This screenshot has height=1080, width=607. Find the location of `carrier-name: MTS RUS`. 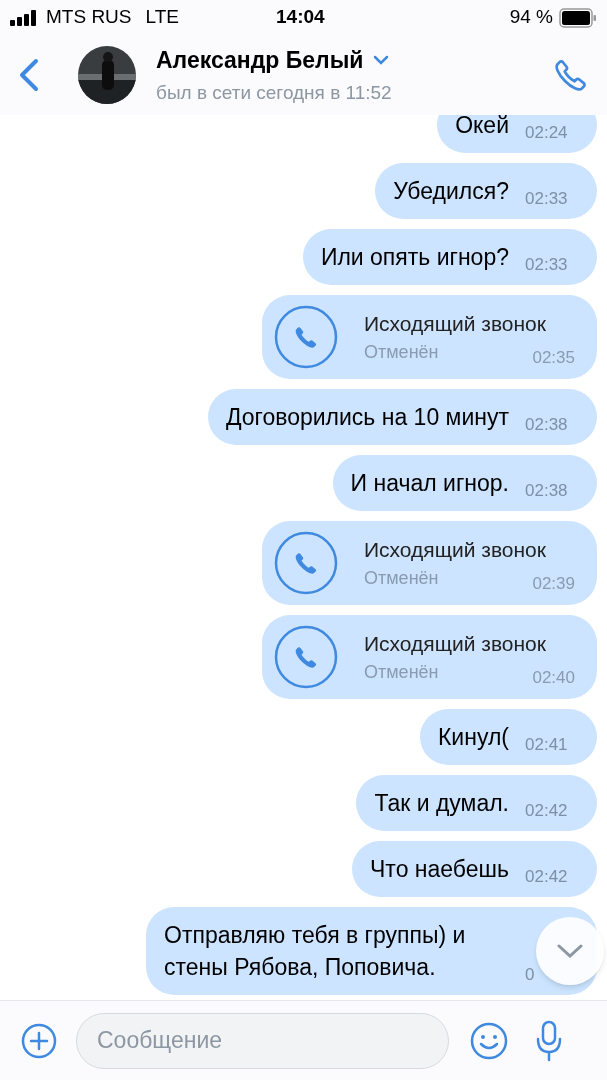

carrier-name: MTS RUS is located at coordinates (89, 17).